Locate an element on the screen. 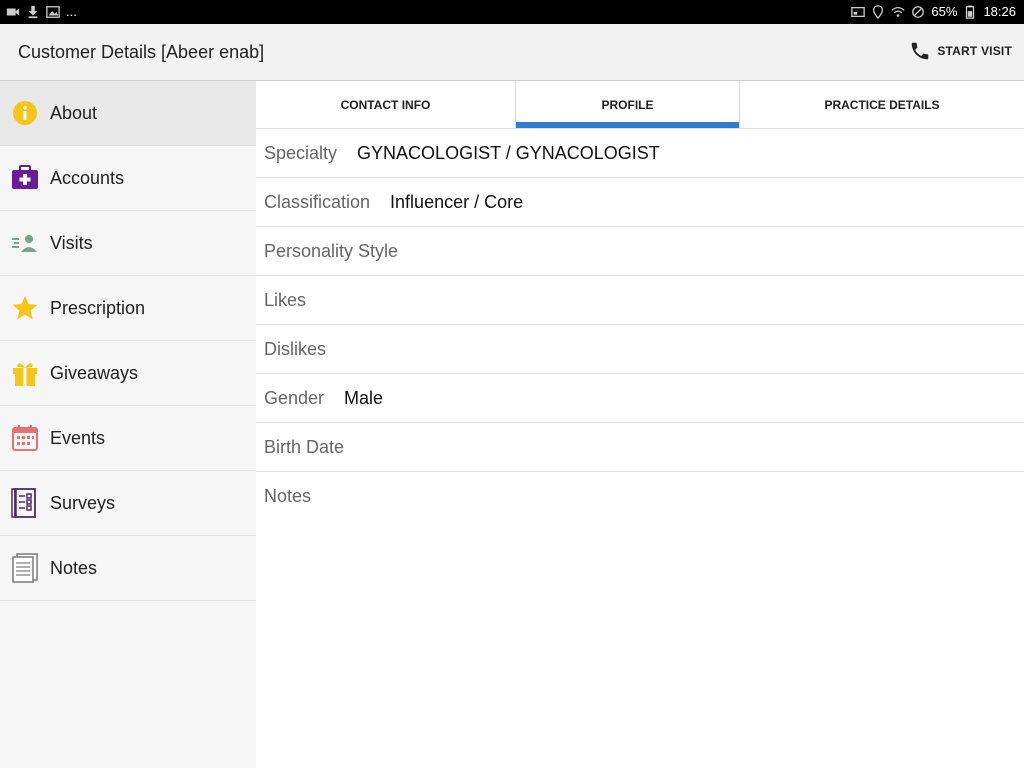  location-icon is located at coordinates (878, 11).